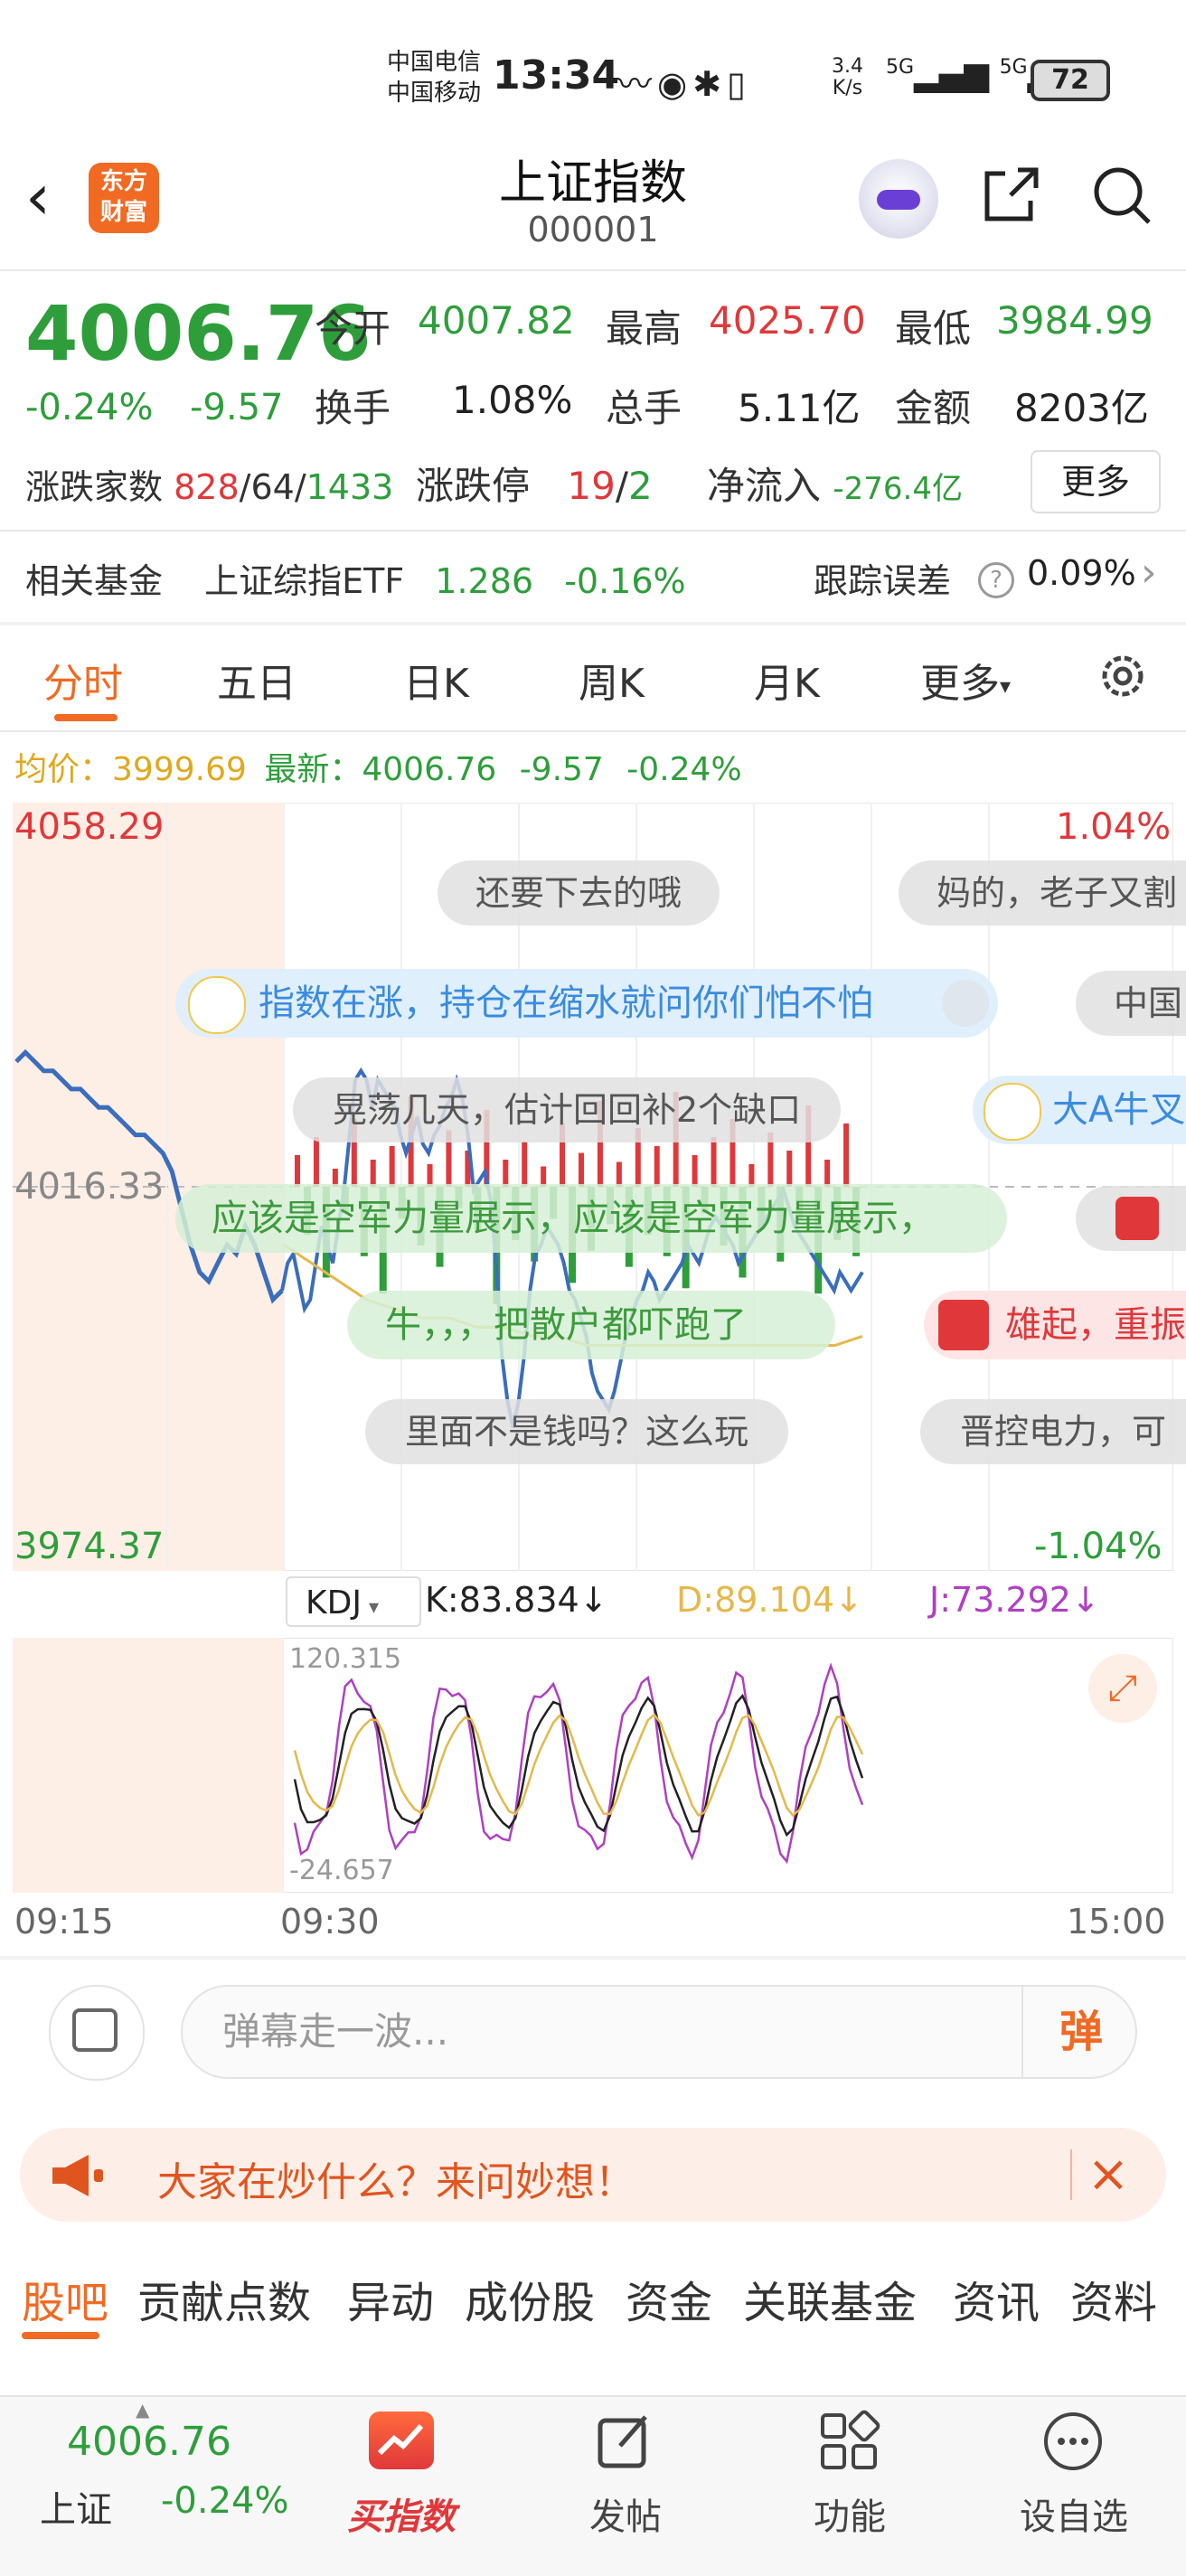 The width and height of the screenshot is (1186, 2576). I want to click on danmaku-bubble-green: 牛，，，把散户都吓跑了, so click(591, 1325).